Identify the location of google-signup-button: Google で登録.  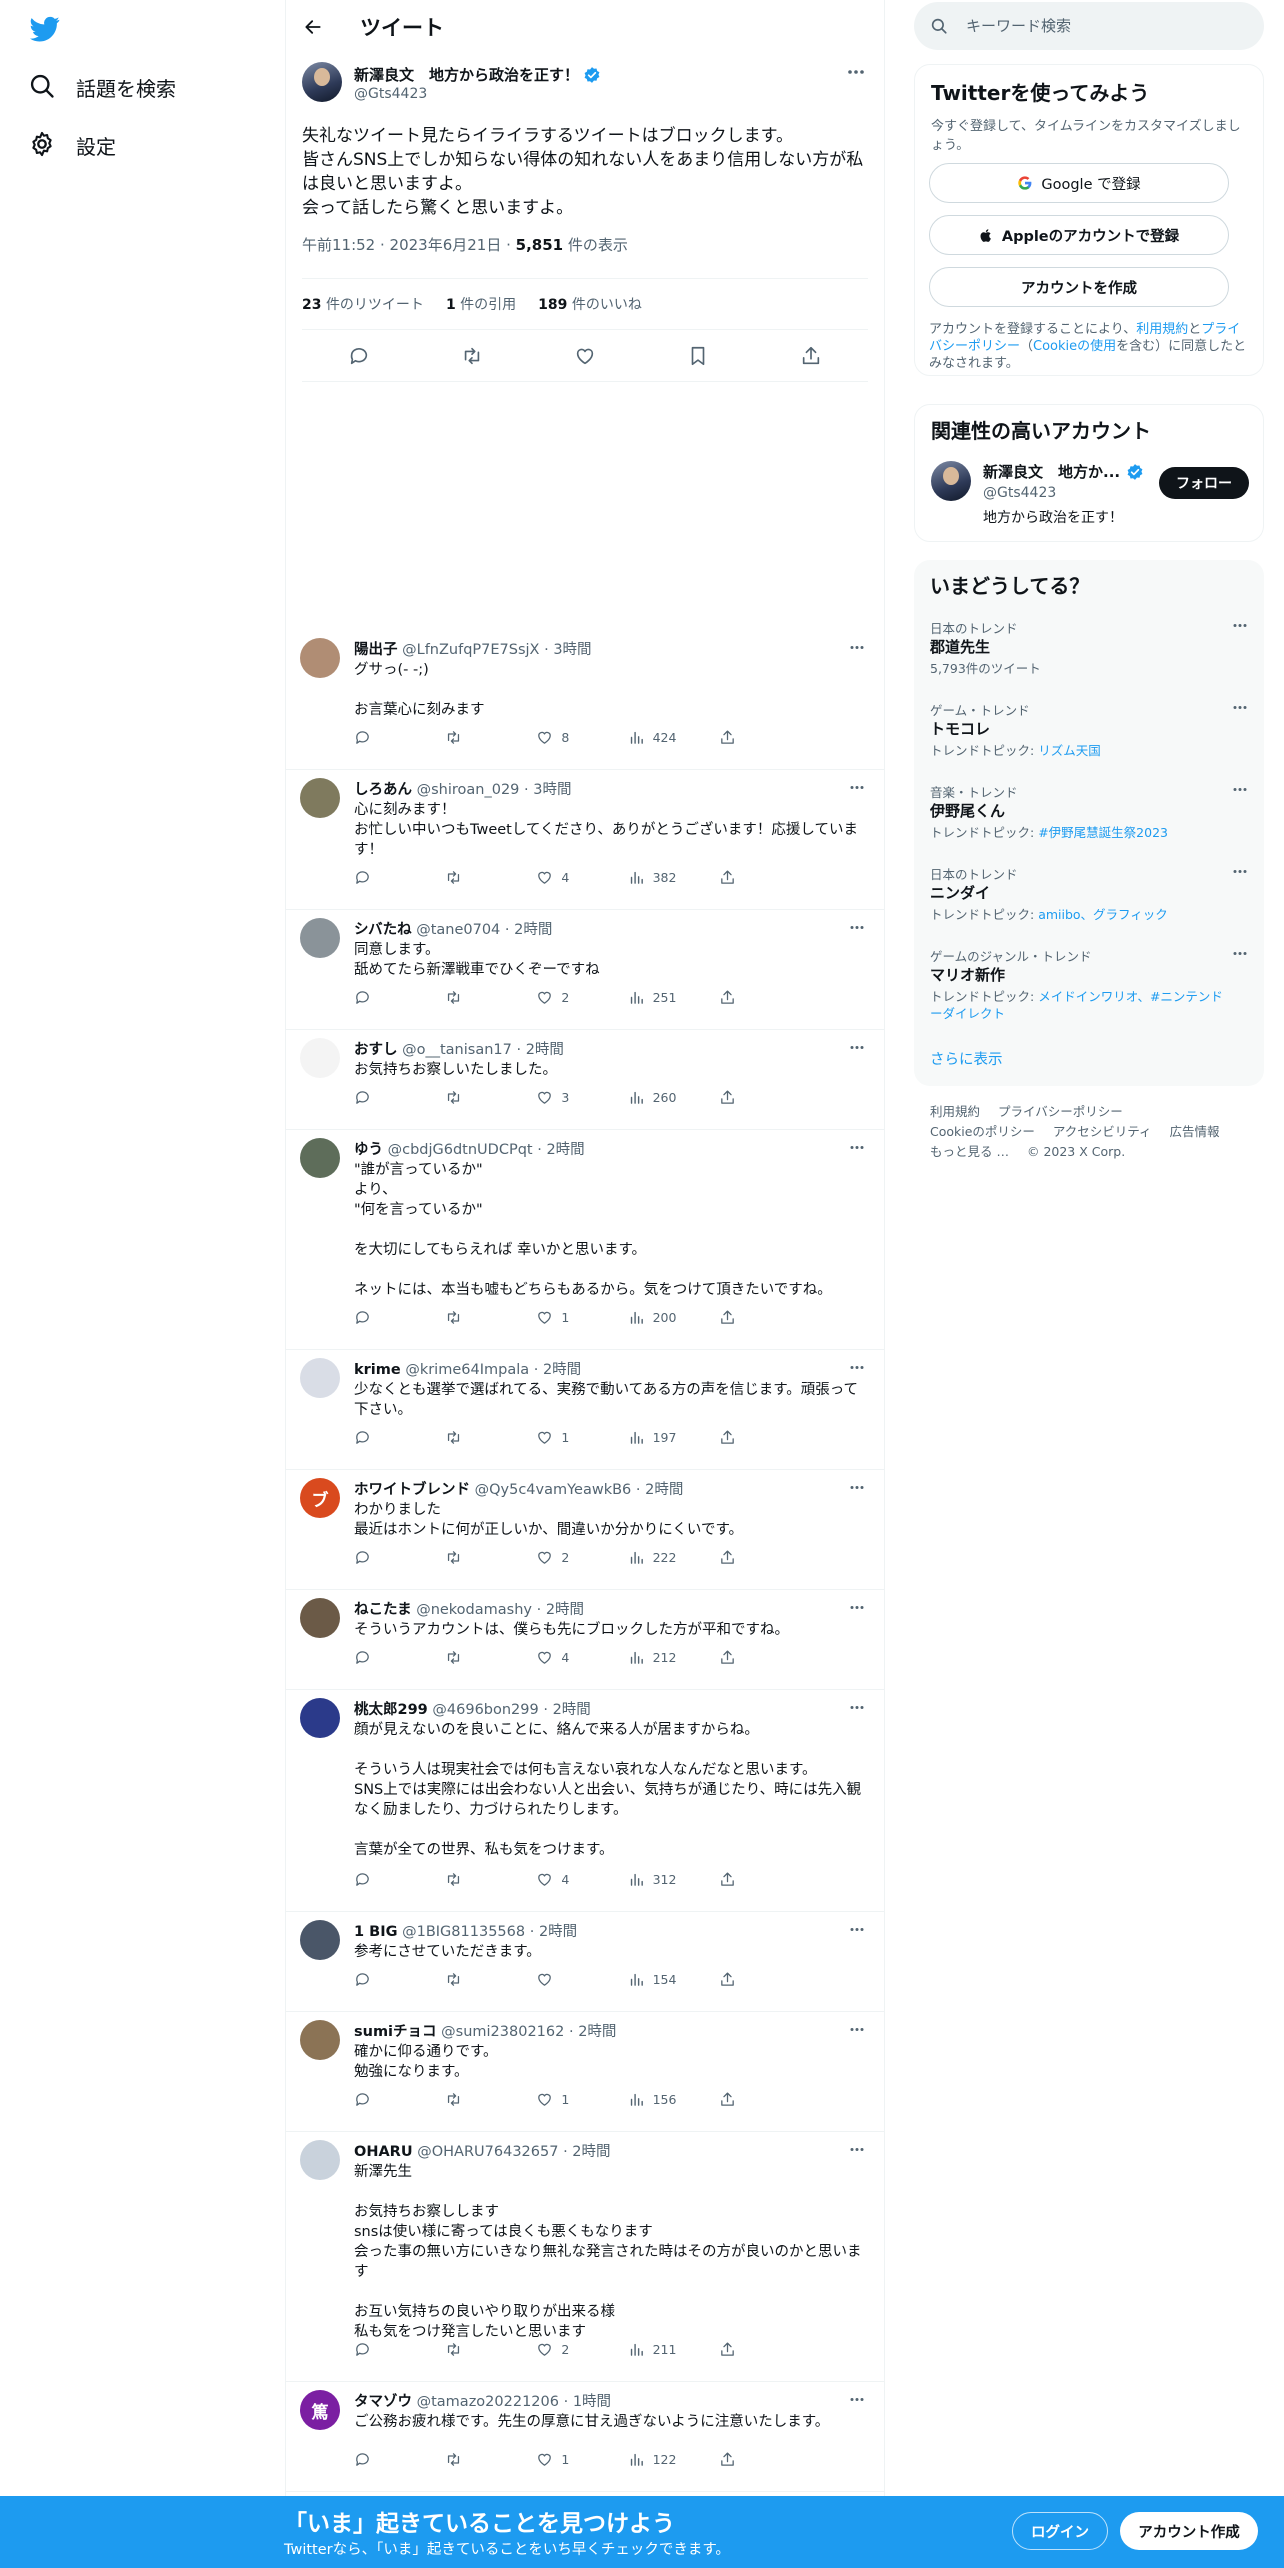
(1079, 183).